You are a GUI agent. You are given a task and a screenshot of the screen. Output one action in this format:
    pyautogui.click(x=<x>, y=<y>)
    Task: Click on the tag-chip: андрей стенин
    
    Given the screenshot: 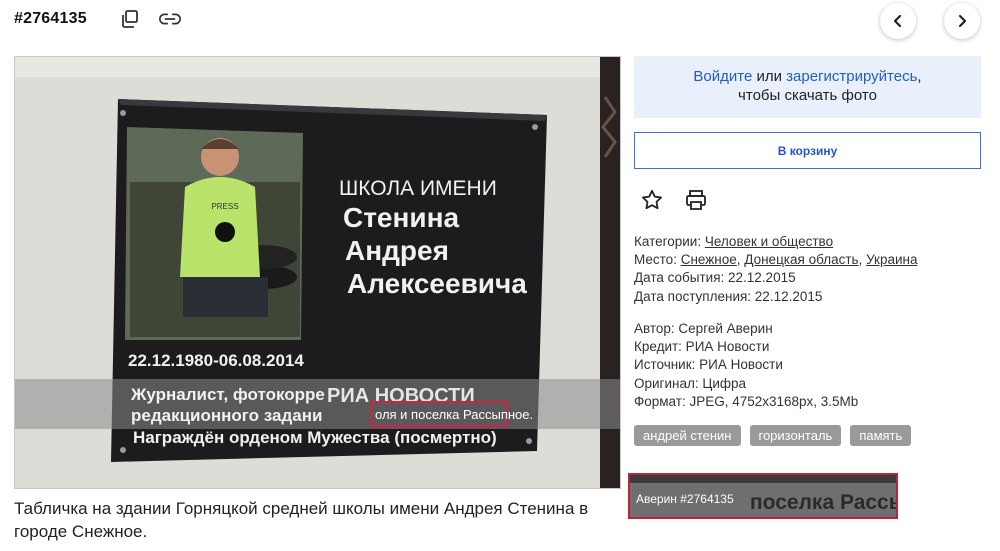 What is the action you would take?
    pyautogui.click(x=687, y=435)
    